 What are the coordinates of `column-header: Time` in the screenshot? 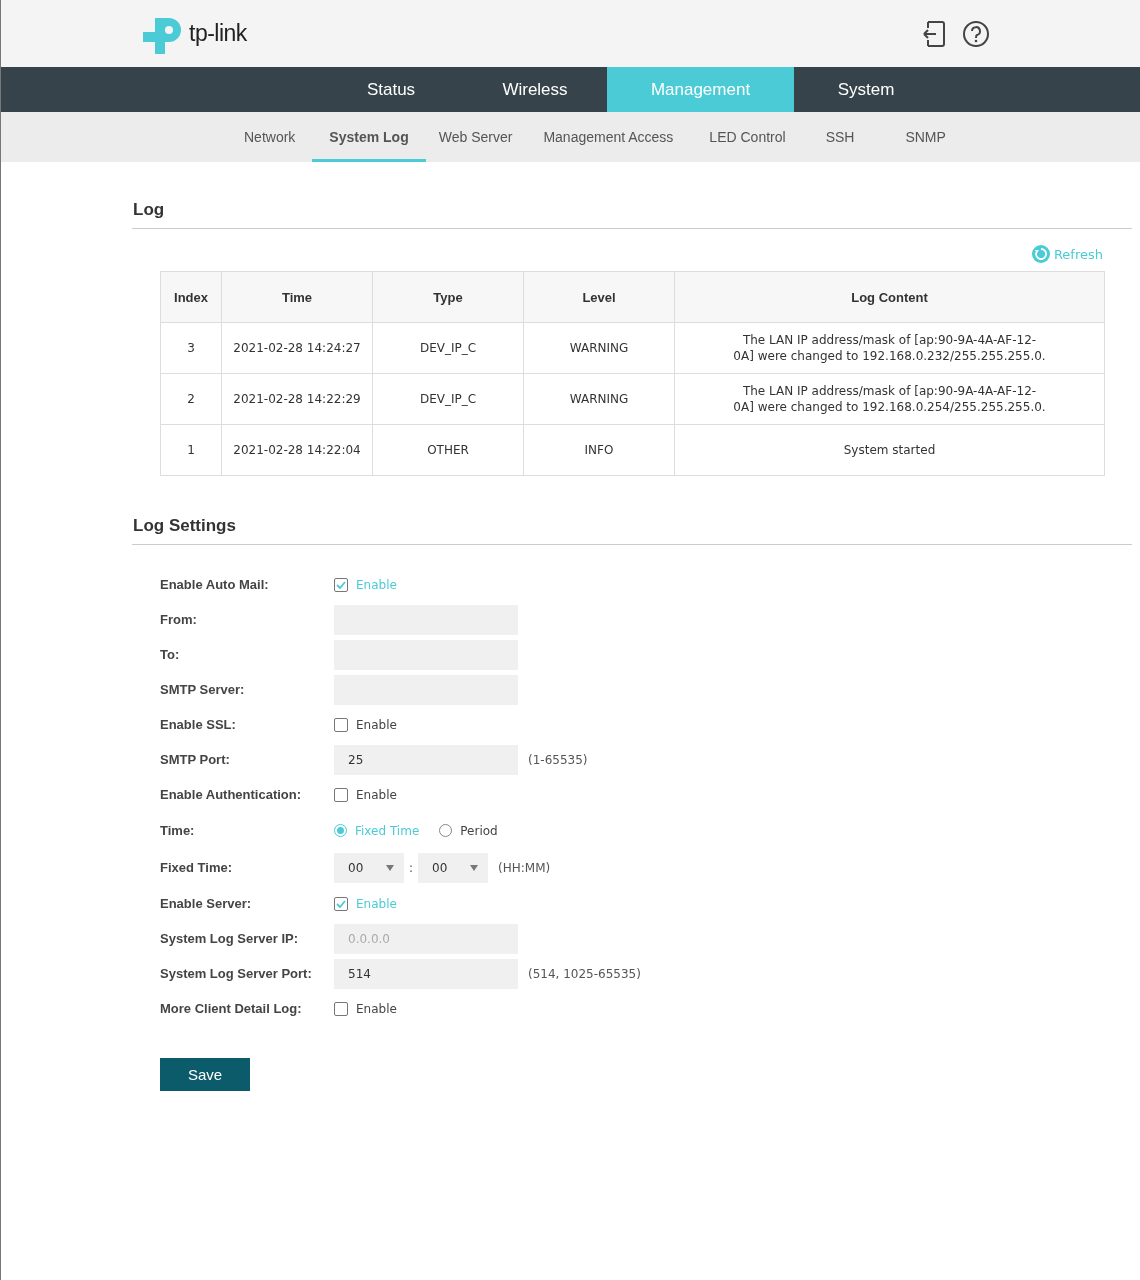 It's located at (297, 297).